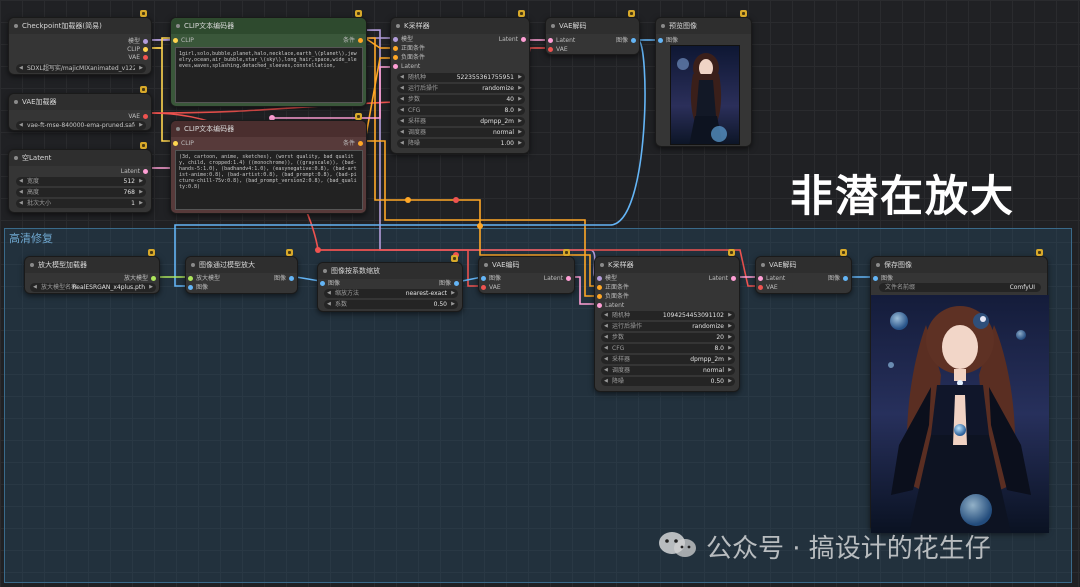 The image size is (1080, 587). What do you see at coordinates (354, 143) in the screenshot?
I see `output-conditioning: 条件` at bounding box center [354, 143].